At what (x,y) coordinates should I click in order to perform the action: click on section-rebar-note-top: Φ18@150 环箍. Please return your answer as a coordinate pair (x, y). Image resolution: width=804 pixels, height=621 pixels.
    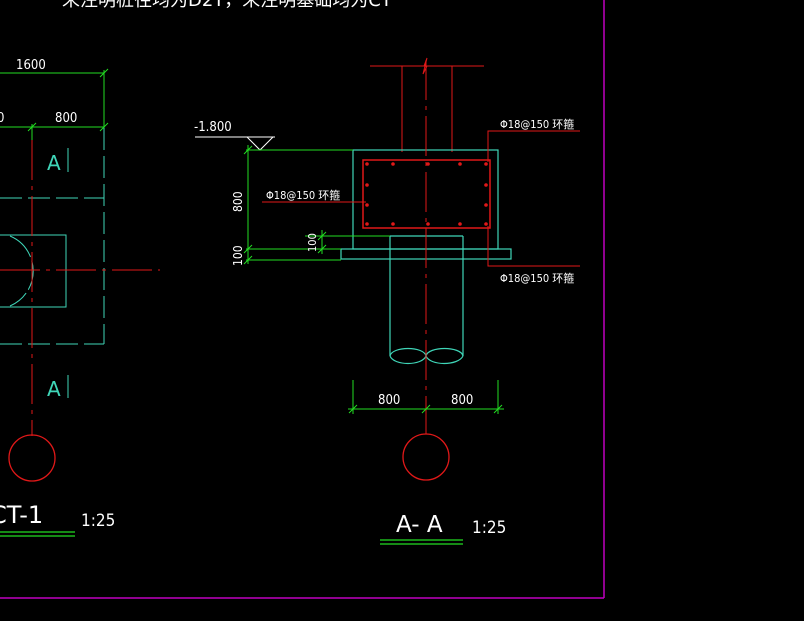
    Looking at the image, I should click on (537, 124).